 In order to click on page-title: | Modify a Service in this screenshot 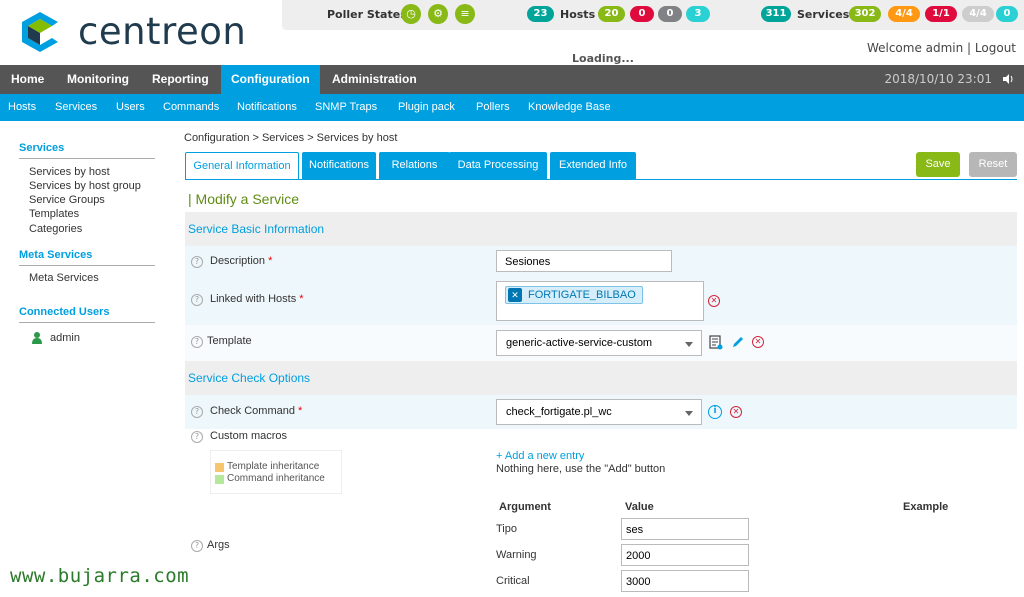, I will do `click(244, 199)`.